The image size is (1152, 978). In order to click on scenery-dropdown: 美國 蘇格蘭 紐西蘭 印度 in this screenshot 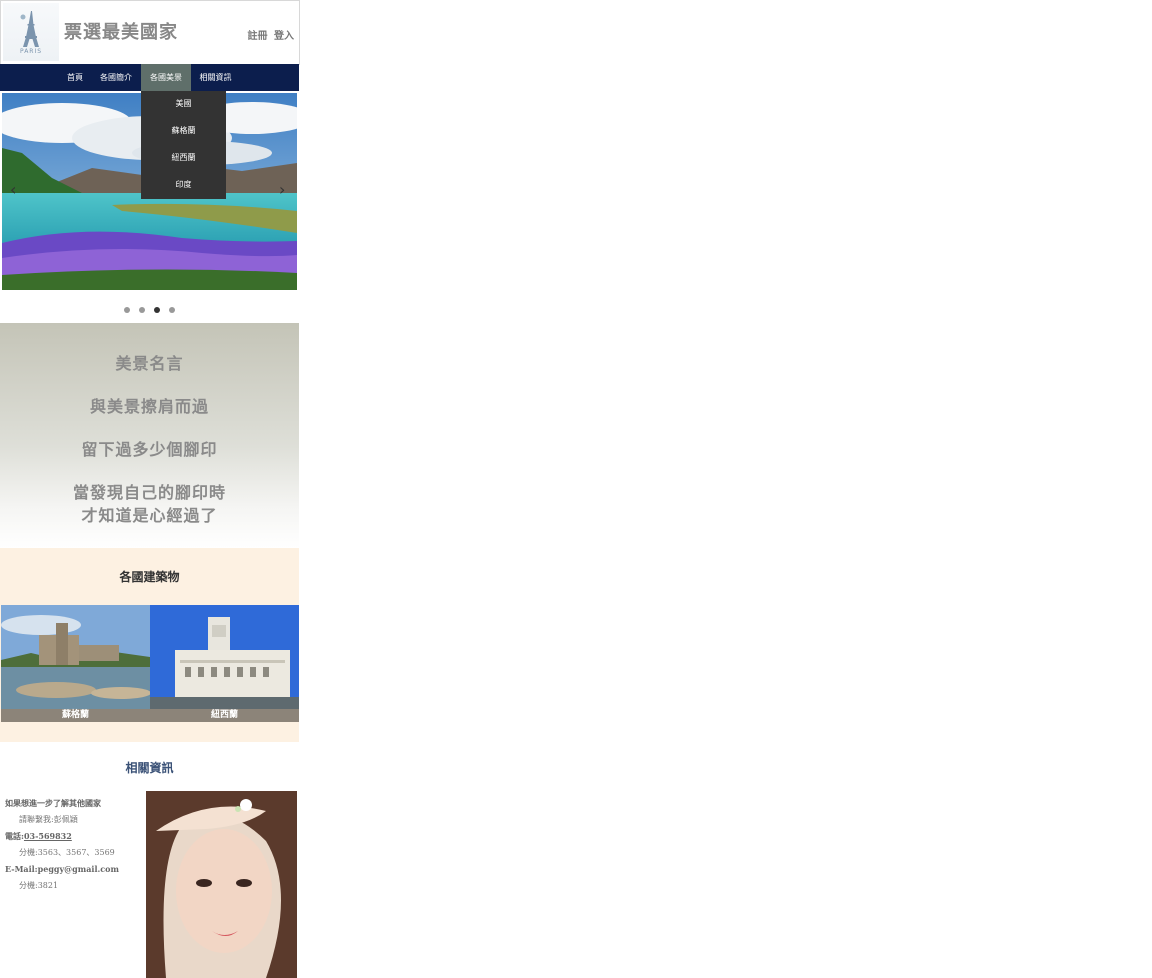, I will do `click(183, 145)`.